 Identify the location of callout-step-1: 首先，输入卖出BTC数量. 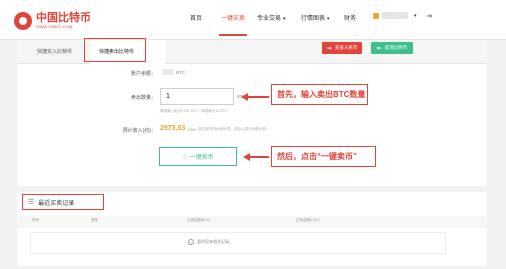
(319, 94).